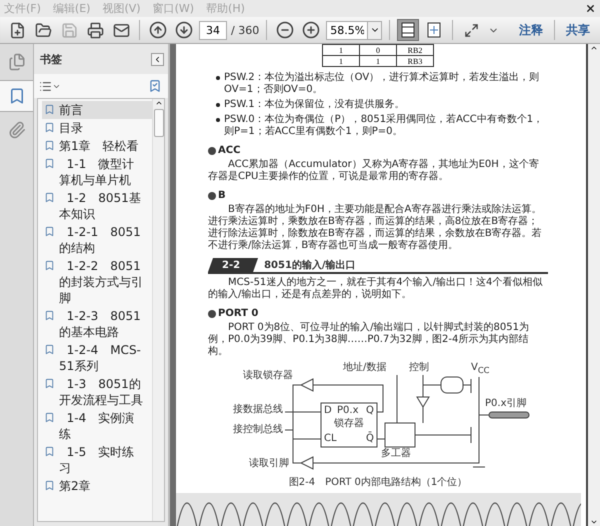 Image resolution: width=600 pixels, height=526 pixels. I want to click on bookmark-item: 1-1 微型计算机与单片机, so click(97, 172).